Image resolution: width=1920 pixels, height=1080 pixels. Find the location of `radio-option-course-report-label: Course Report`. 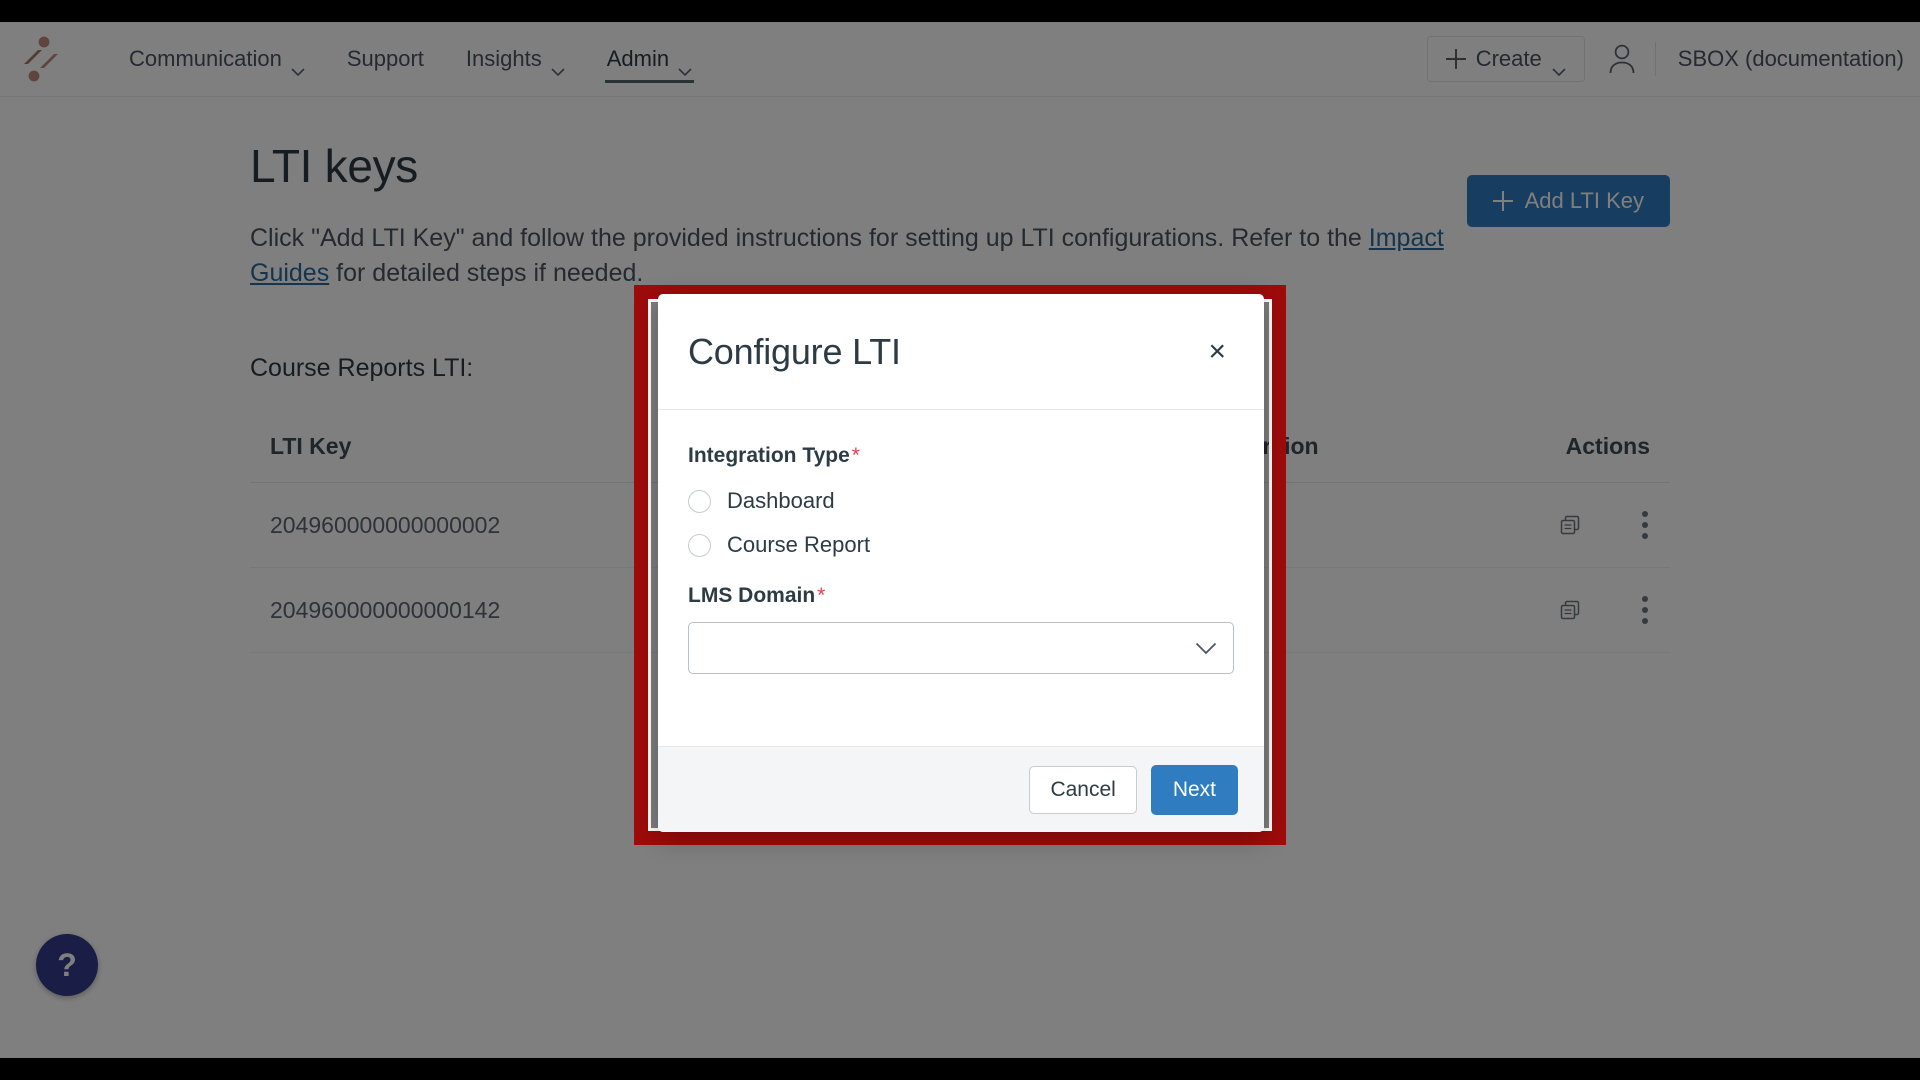

radio-option-course-report-label: Course Report is located at coordinates (799, 544).